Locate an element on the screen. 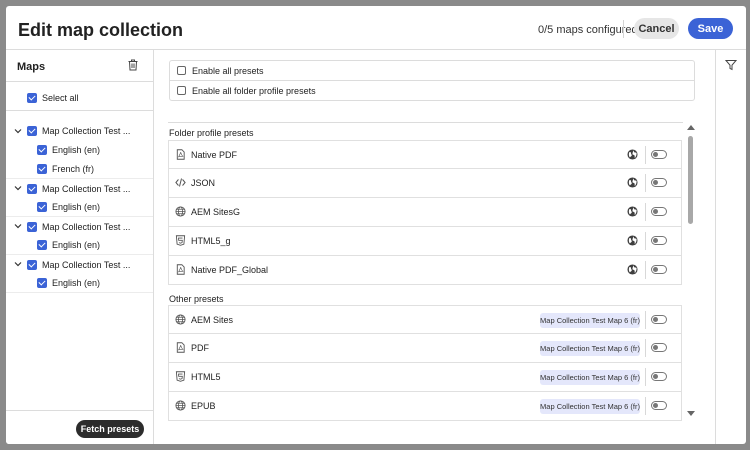 The image size is (750, 450). enable-folder-checkbox is located at coordinates (181, 90).